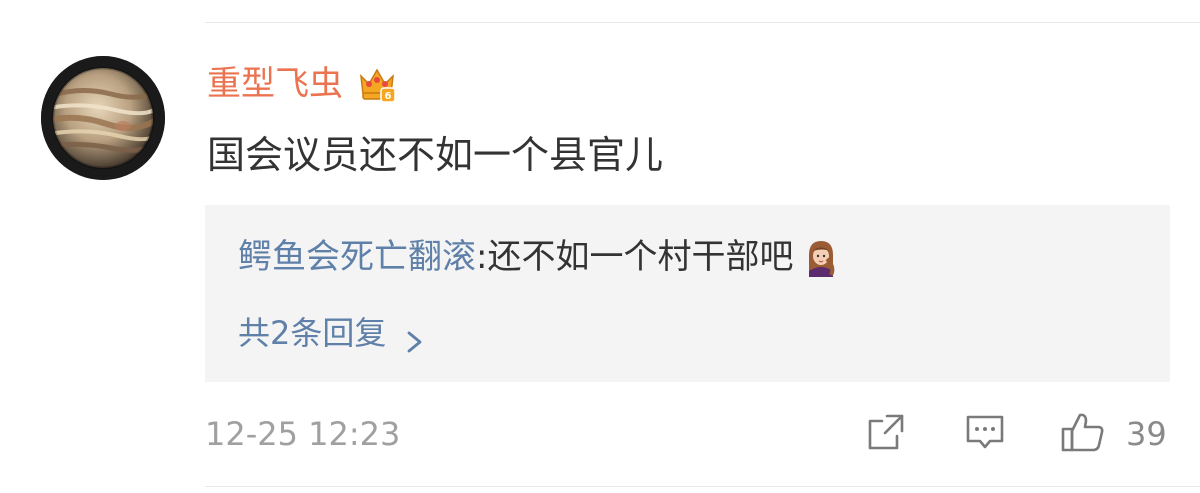  Describe the element at coordinates (1146, 434) in the screenshot. I see `like-count: 39` at that location.